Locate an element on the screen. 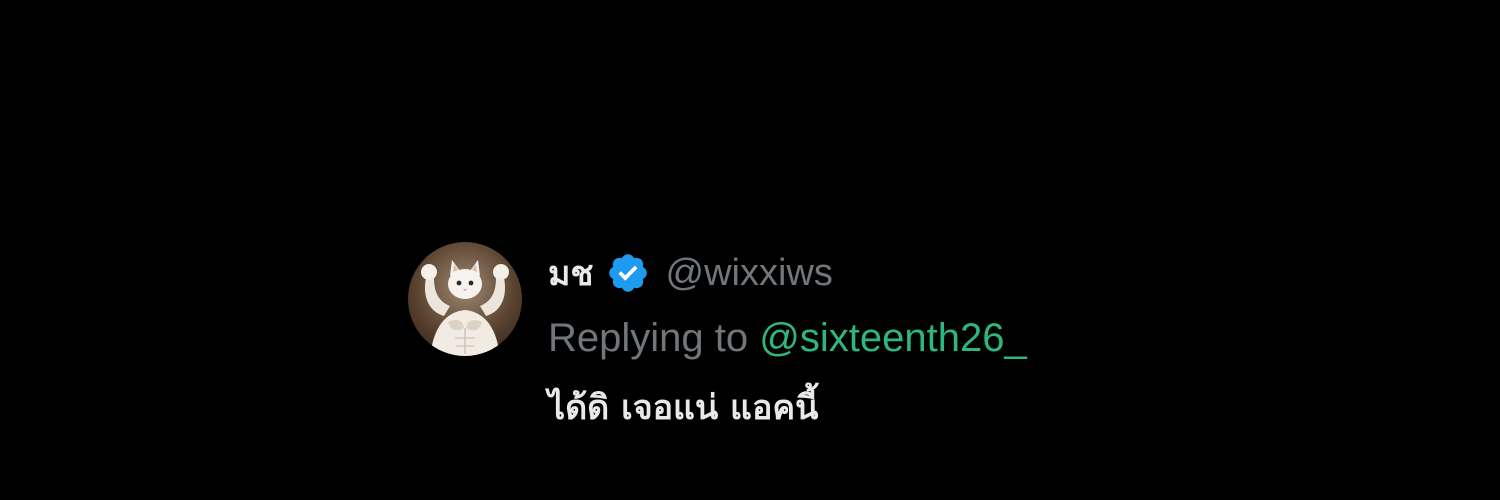  username-handle: @wixxiws is located at coordinates (749, 273).